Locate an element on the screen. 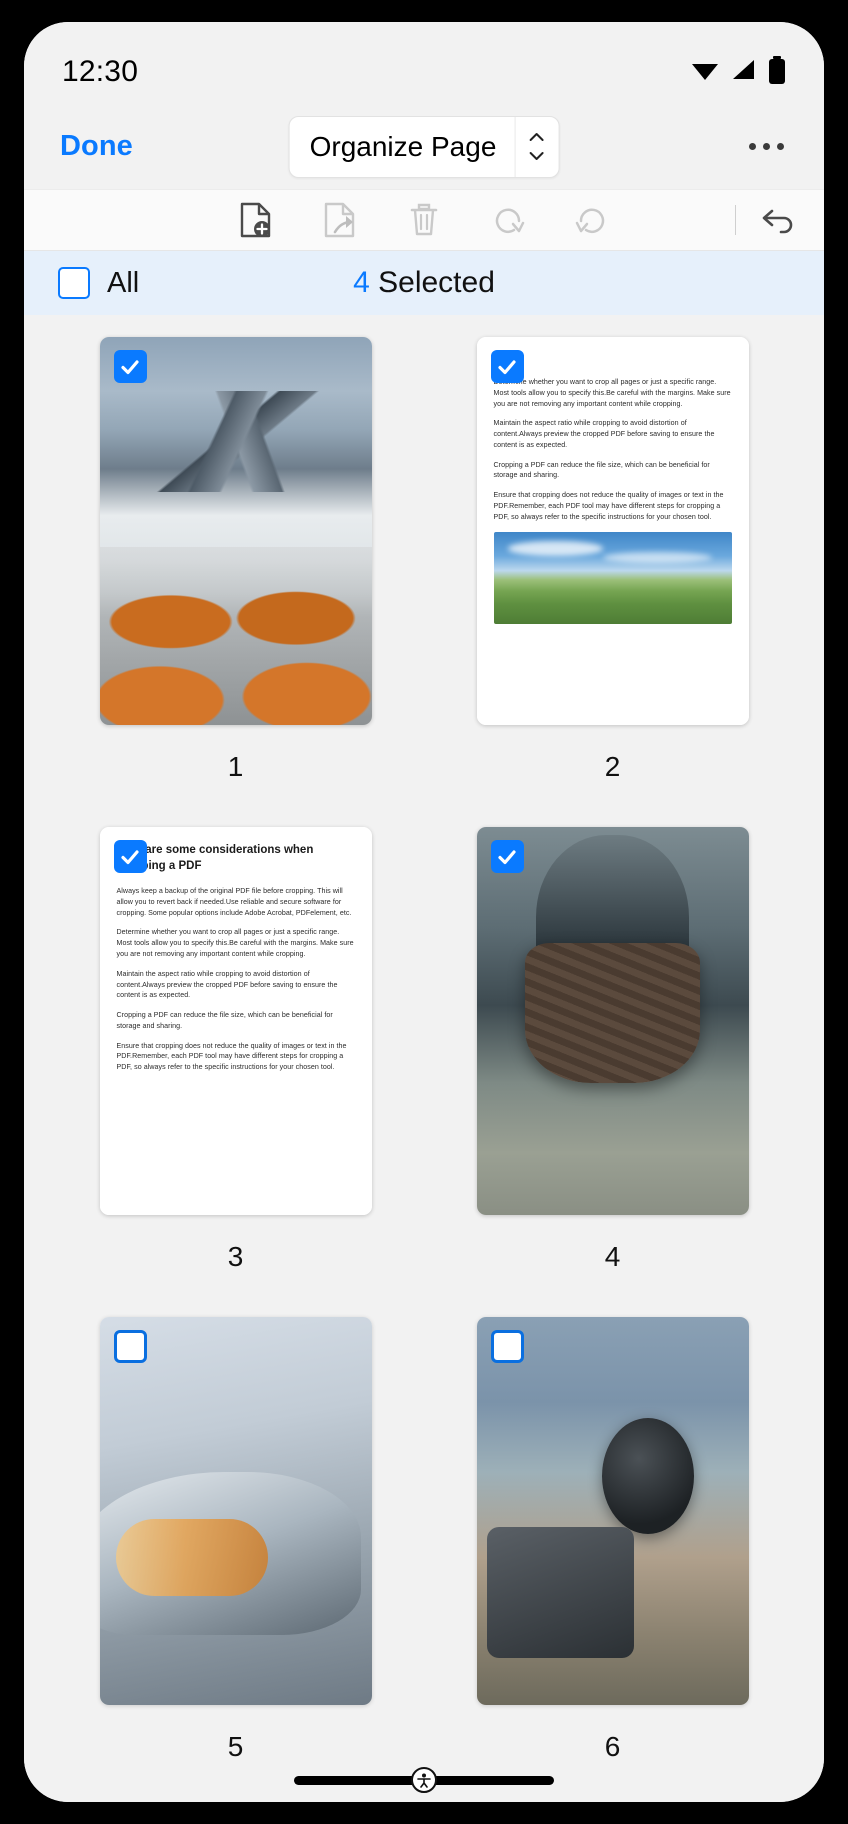  toolbar-right-group is located at coordinates (767, 220).